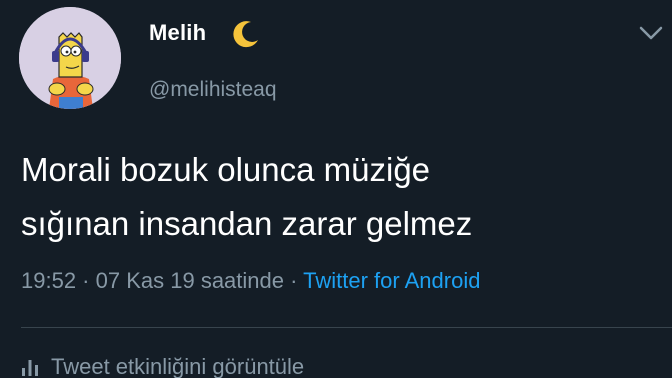  What do you see at coordinates (190, 280) in the screenshot?
I see `tweet-date: 07 Kas 19 saatinde` at bounding box center [190, 280].